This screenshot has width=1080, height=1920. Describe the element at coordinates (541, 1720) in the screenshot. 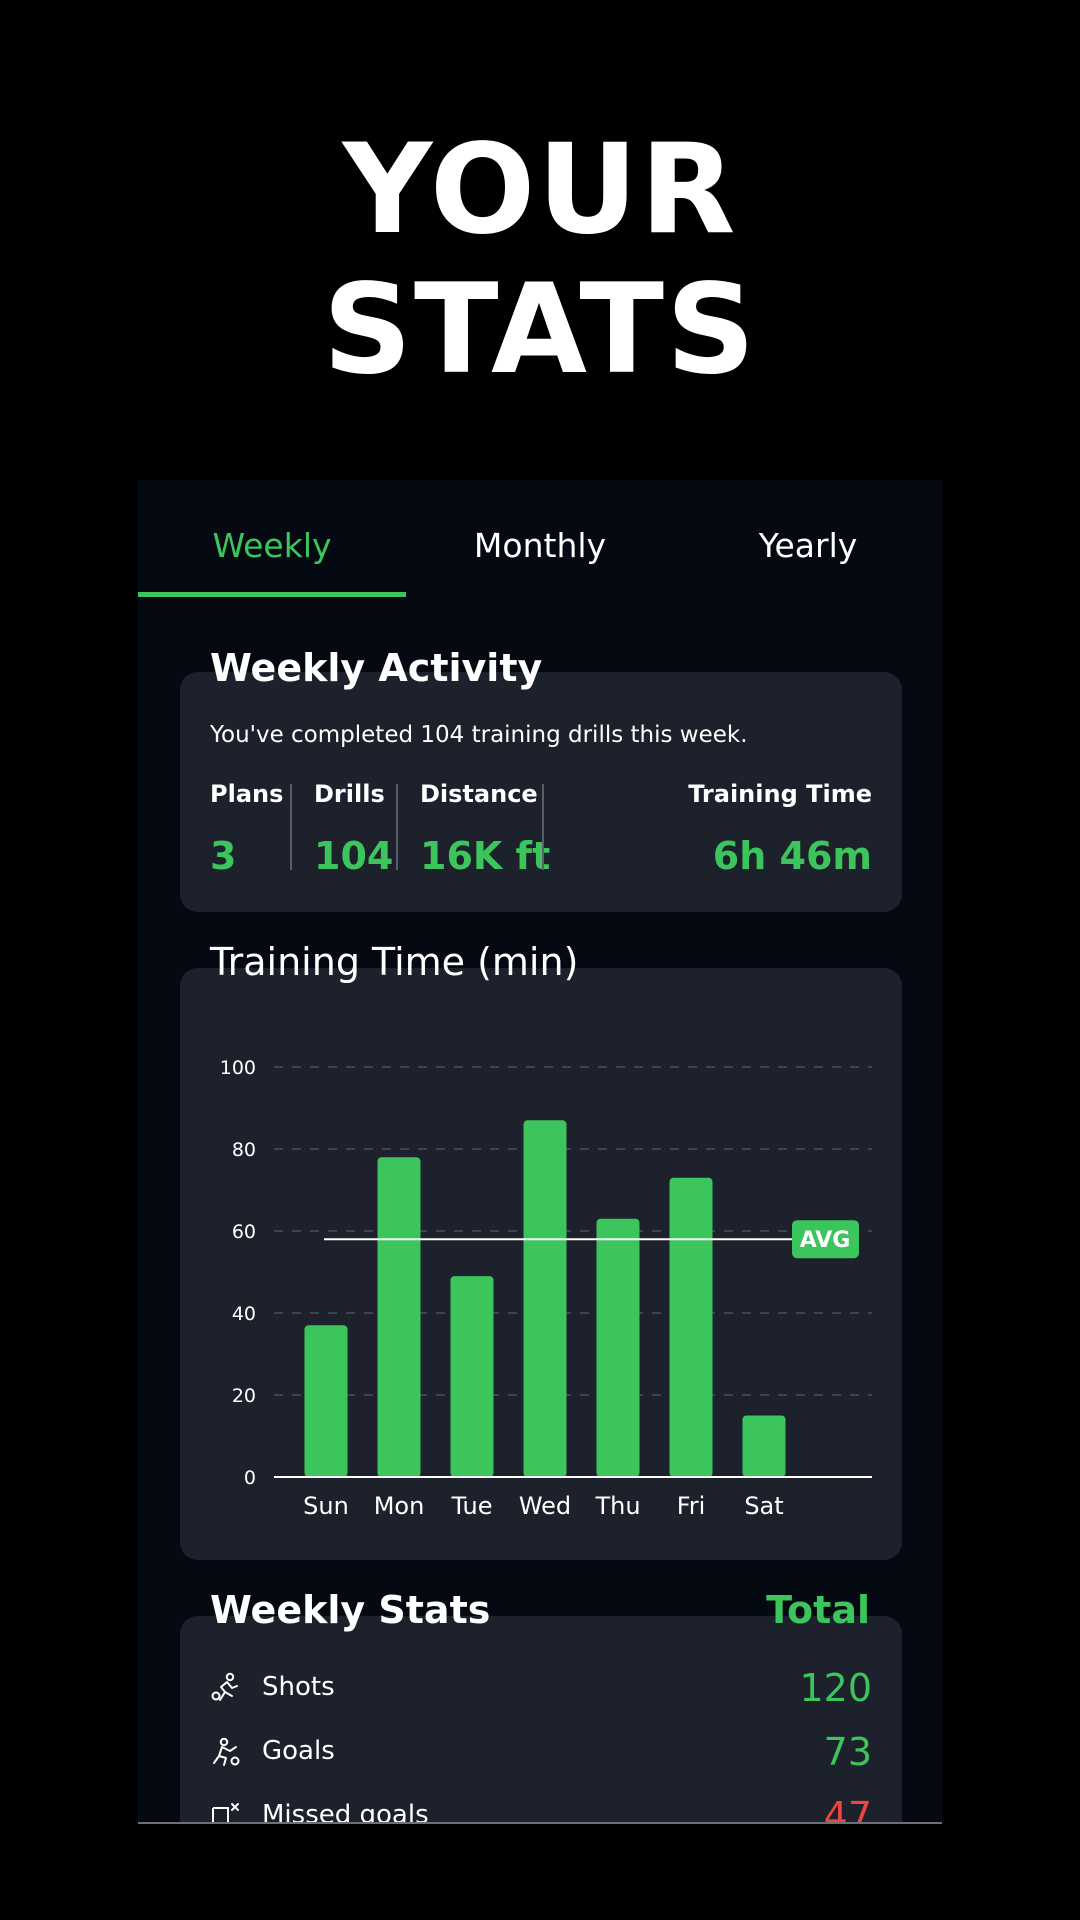

I see `weekly-stats-card: Shots 120 Goals 73 Missed goals 47` at that location.